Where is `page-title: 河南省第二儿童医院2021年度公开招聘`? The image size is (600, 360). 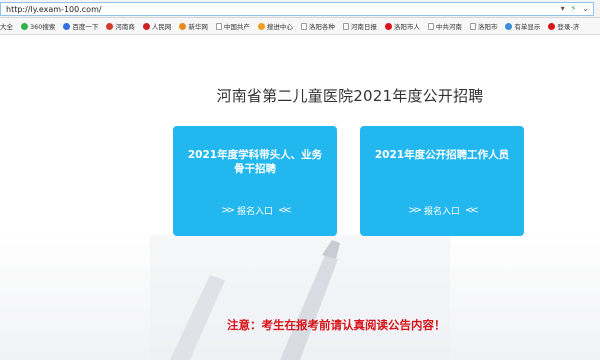 page-title: 河南省第二儿童医院2021年度公开招聘 is located at coordinates (350, 96).